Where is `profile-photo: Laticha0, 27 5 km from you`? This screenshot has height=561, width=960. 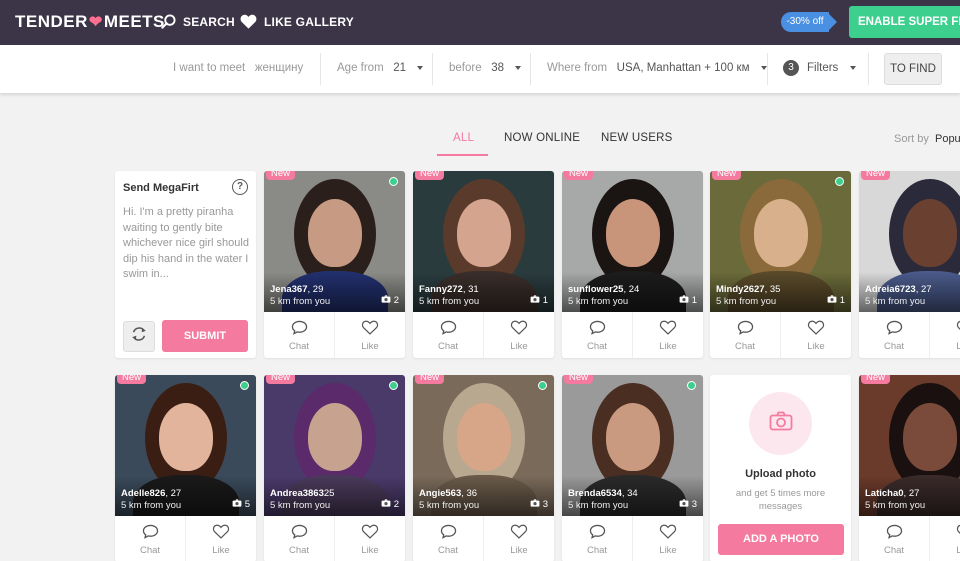 profile-photo: Laticha0, 27 5 km from you is located at coordinates (909, 445).